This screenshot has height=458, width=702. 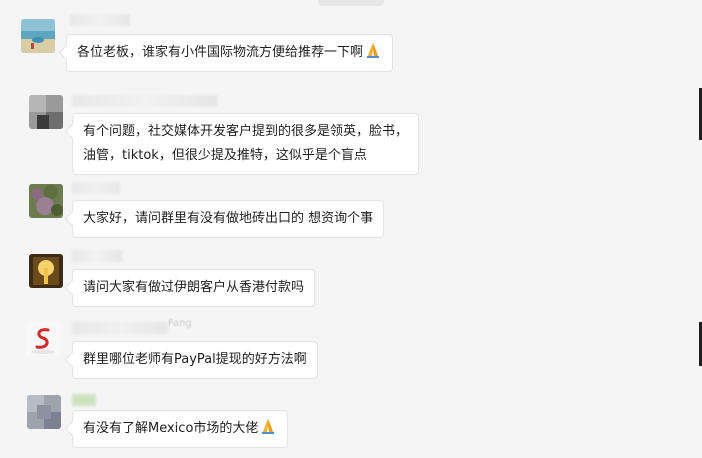 I want to click on message-bubble: 群里哪位老师有PayPal提现的好方法啊, so click(x=195, y=360).